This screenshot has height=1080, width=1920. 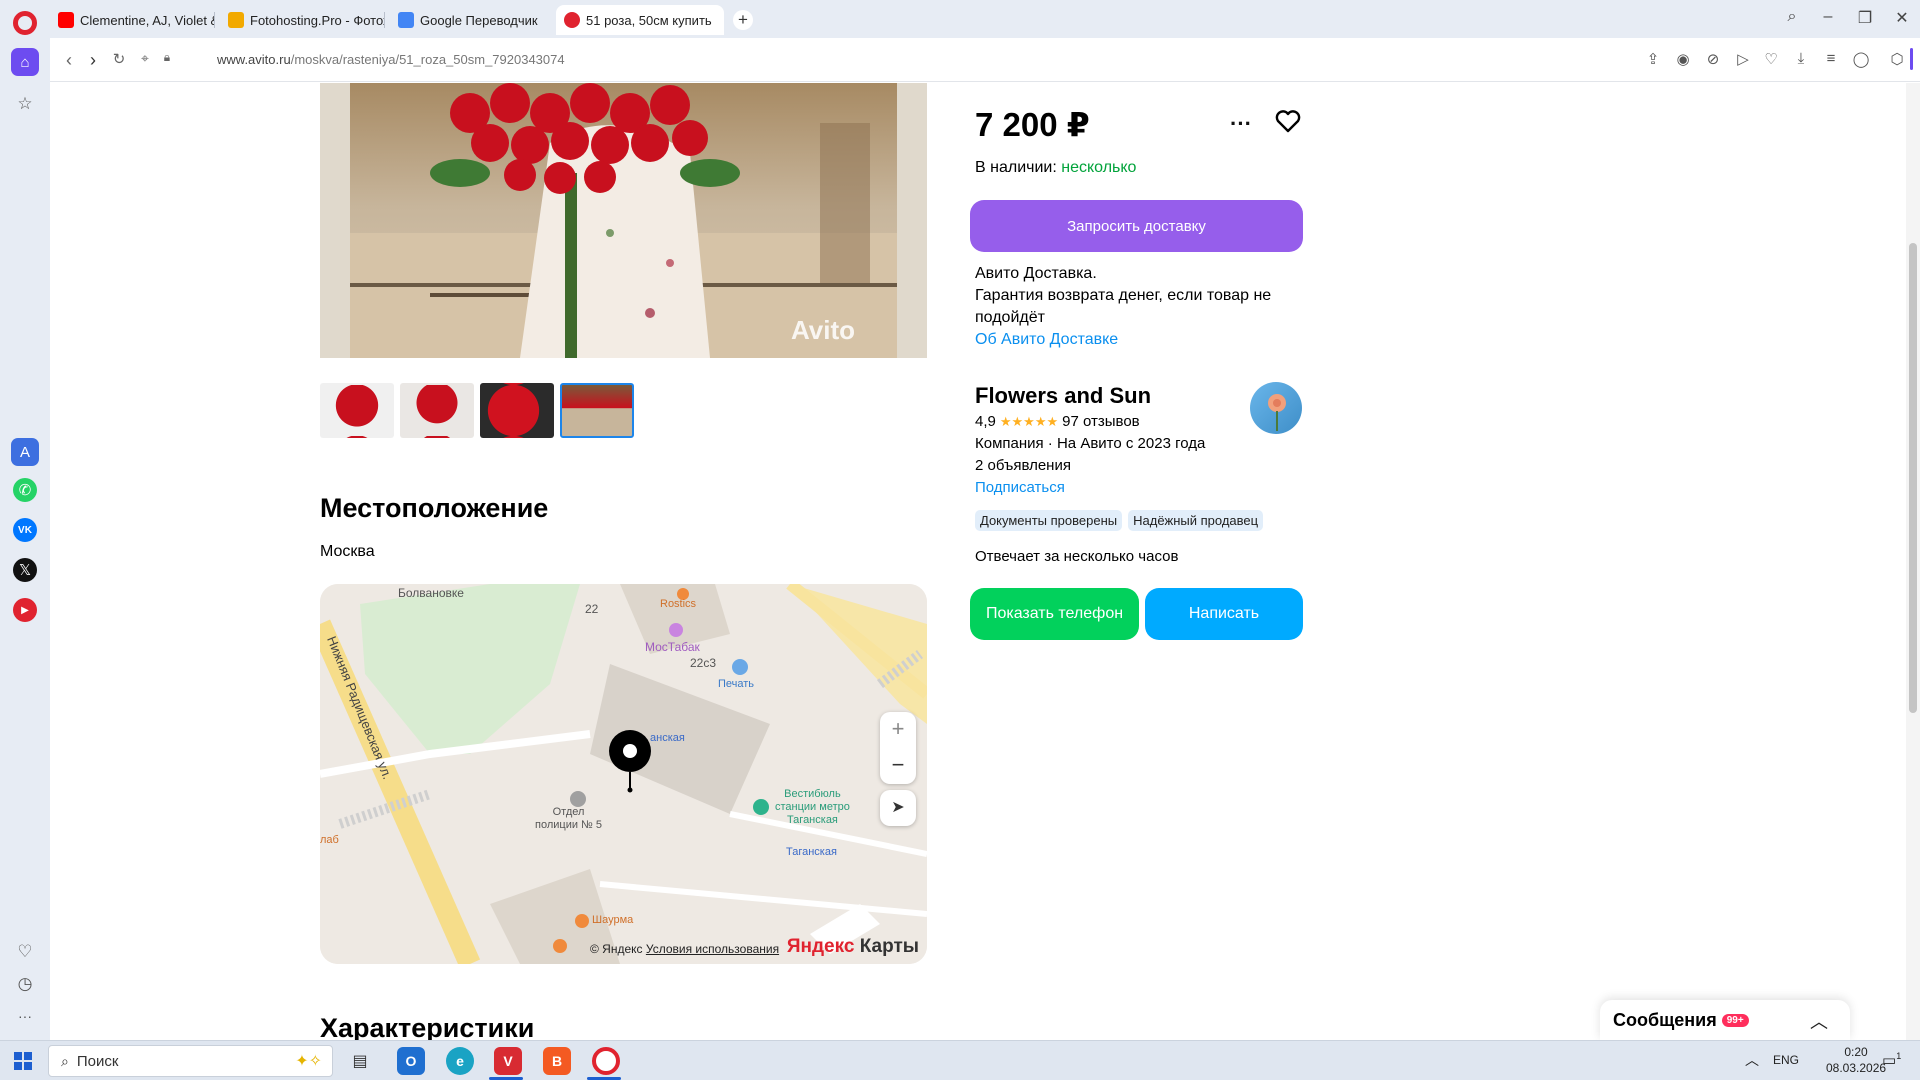 What do you see at coordinates (712, 949) in the screenshot?
I see `map-terms-link: Условия использования` at bounding box center [712, 949].